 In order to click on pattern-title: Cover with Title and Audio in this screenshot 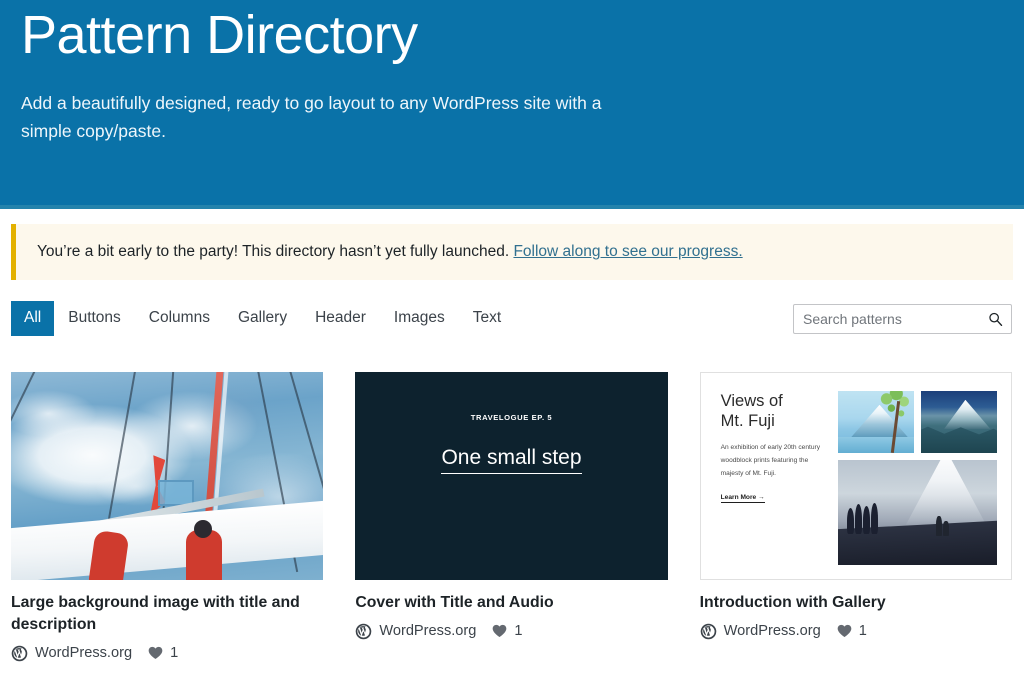, I will do `click(511, 603)`.